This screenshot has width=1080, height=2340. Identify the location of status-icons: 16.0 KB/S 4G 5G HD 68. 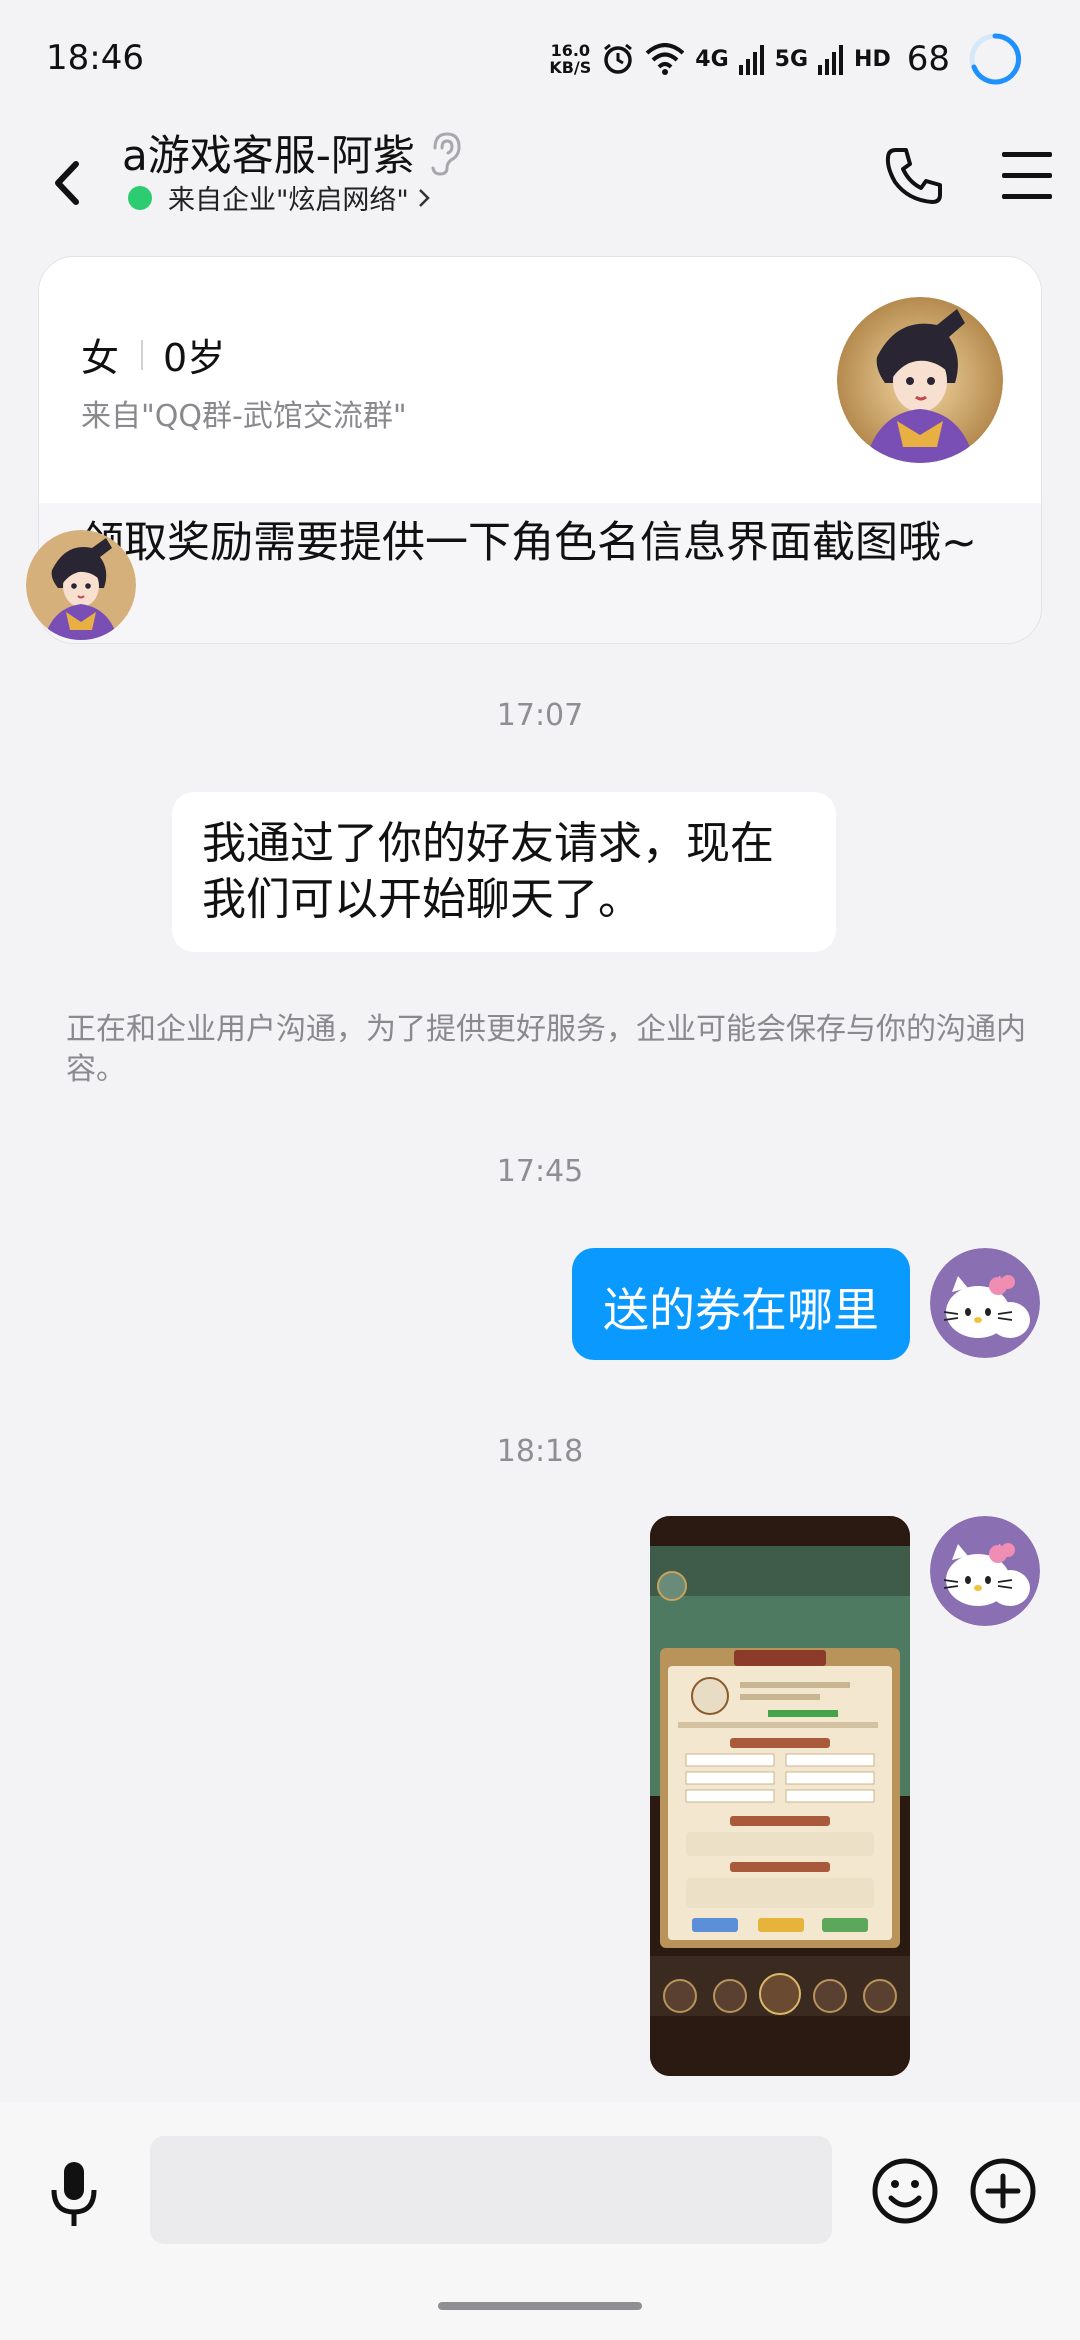
(785, 59).